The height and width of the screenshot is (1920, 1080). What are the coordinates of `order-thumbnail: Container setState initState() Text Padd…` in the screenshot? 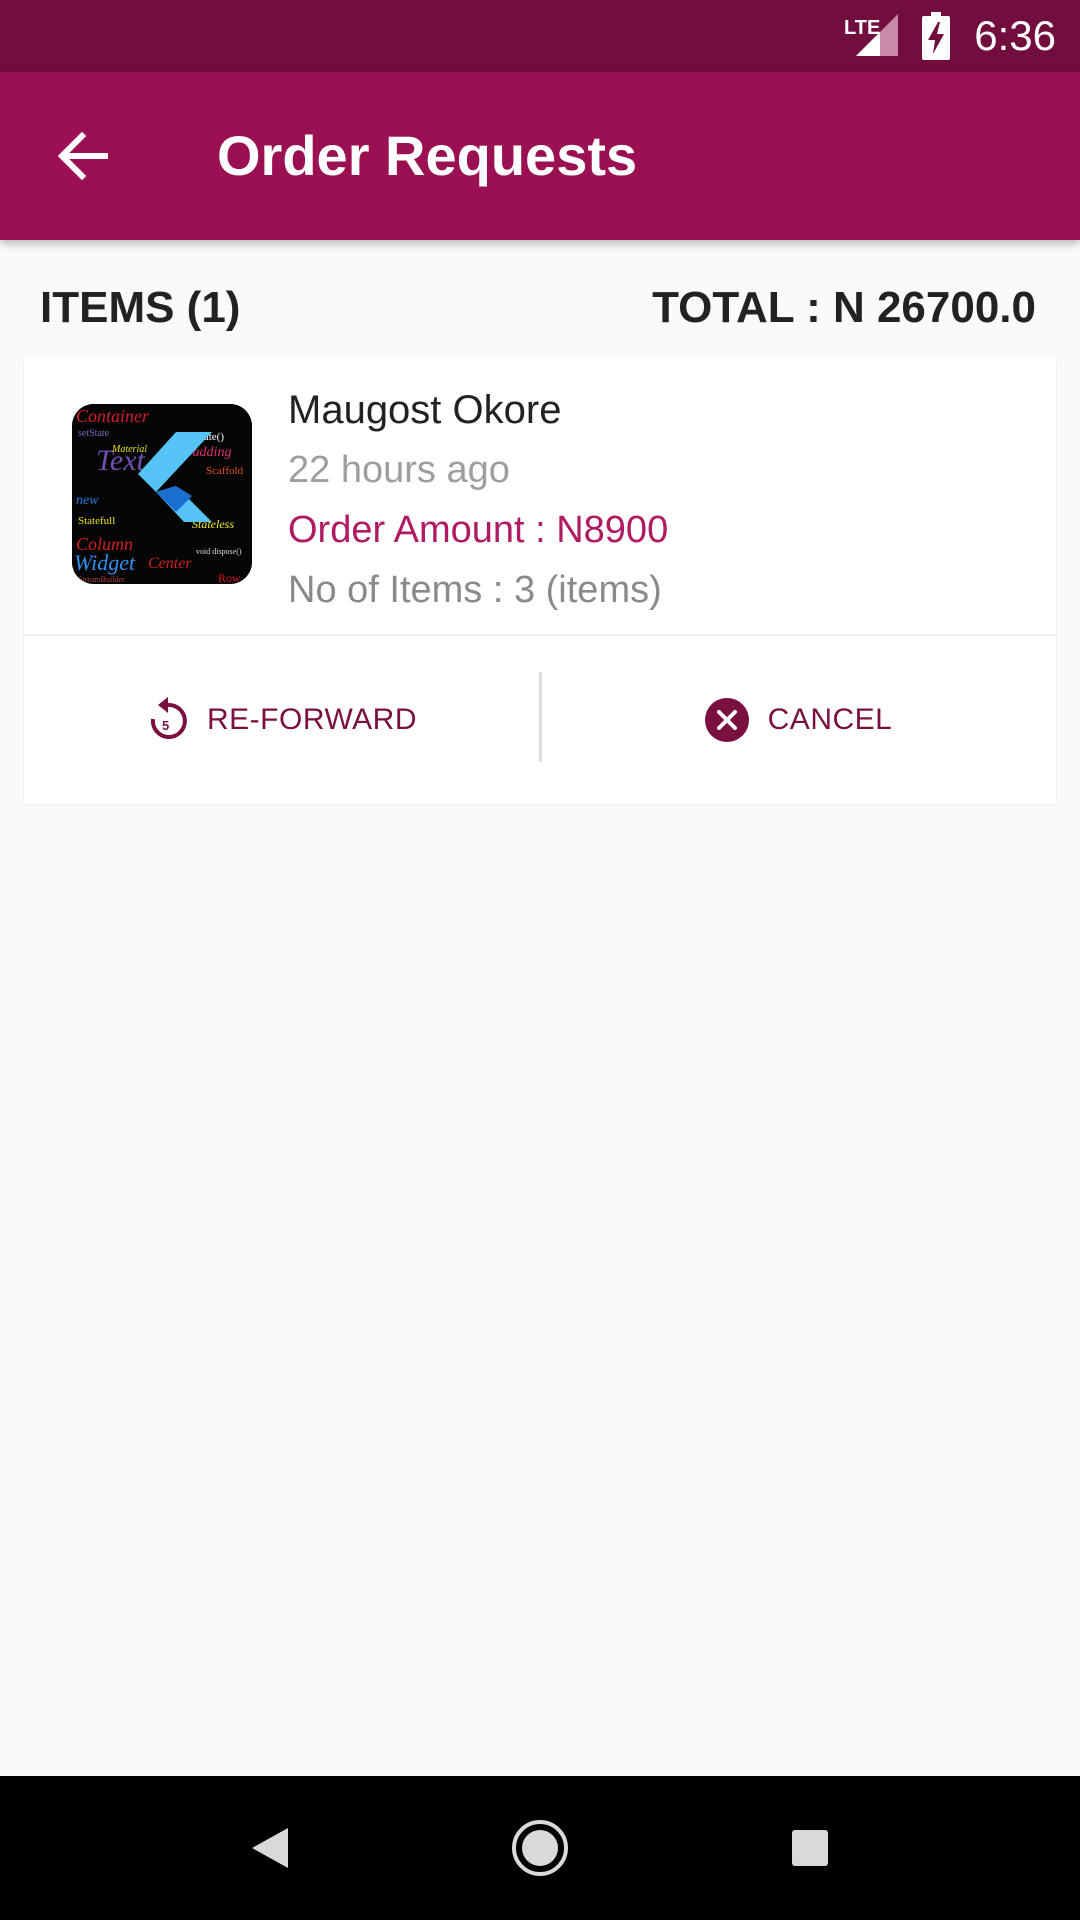 It's located at (162, 494).